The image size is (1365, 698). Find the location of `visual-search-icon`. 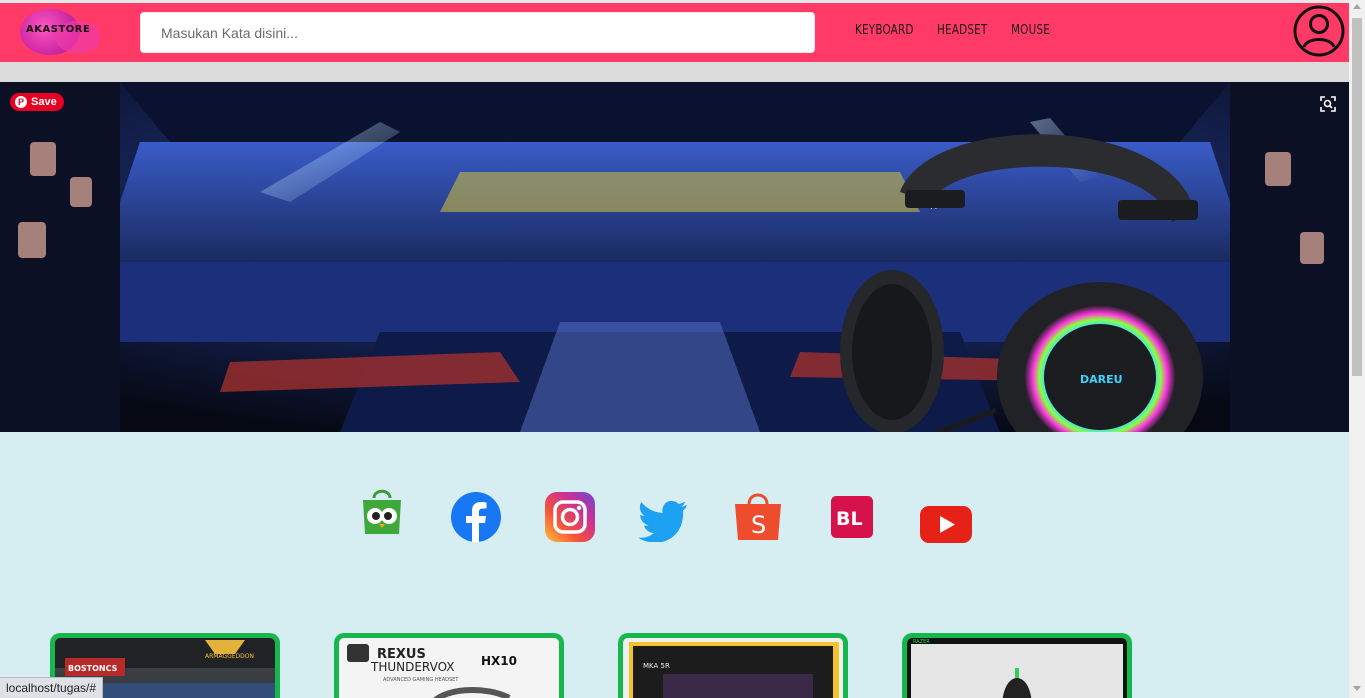

visual-search-icon is located at coordinates (1328, 104).